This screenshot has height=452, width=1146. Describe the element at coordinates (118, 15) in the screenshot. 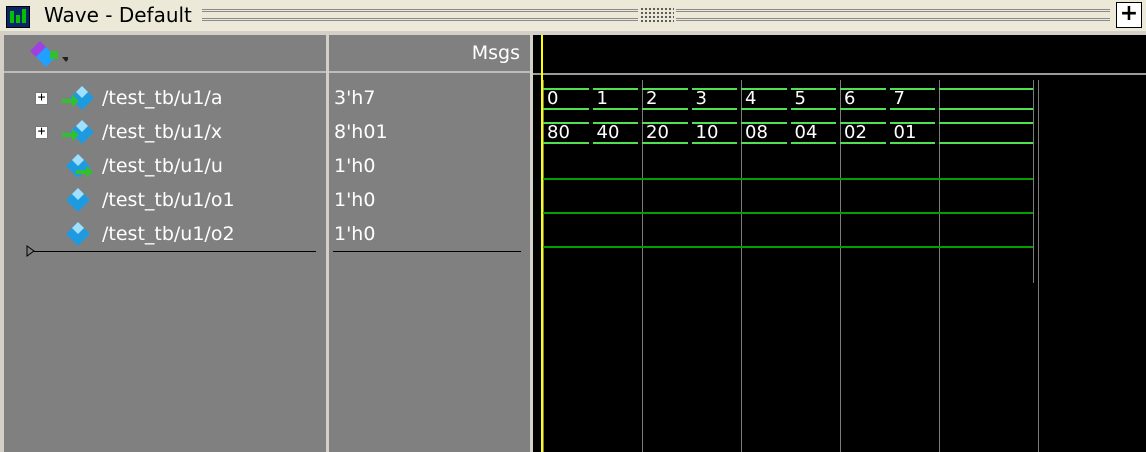

I see `window-title: Wave - Default` at that location.